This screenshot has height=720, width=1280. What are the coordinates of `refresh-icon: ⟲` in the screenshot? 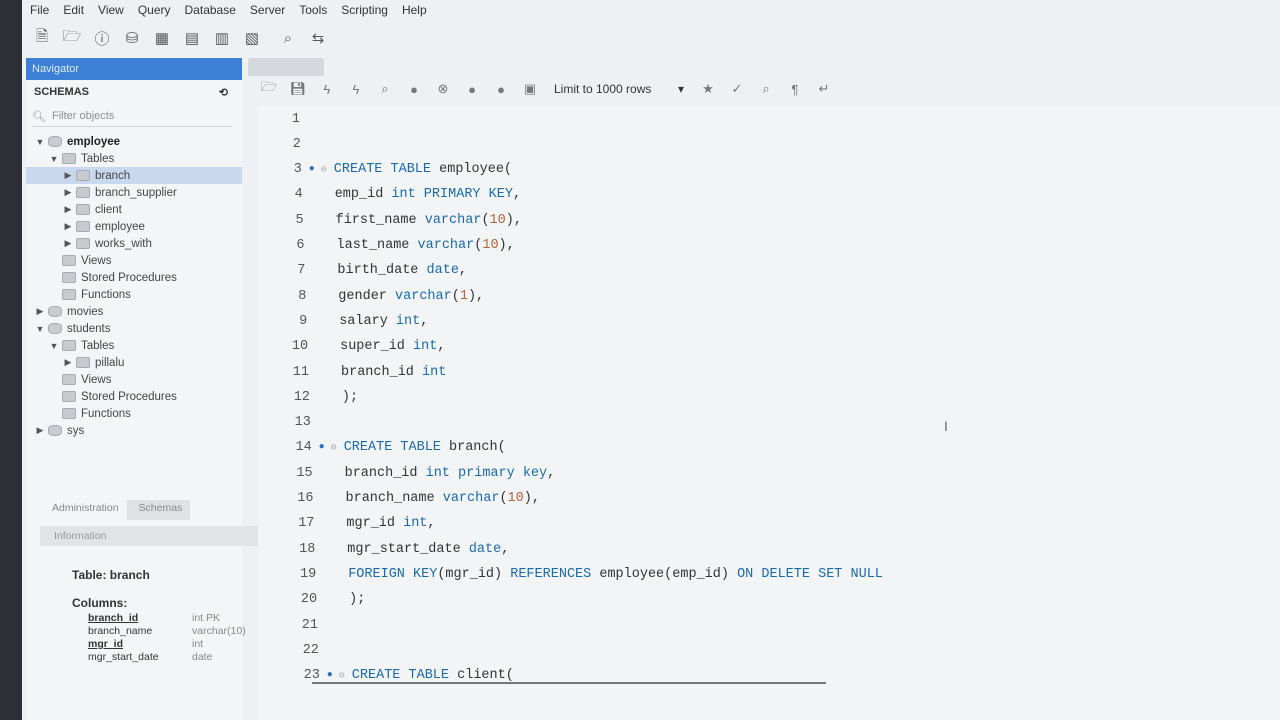 It's located at (223, 92).